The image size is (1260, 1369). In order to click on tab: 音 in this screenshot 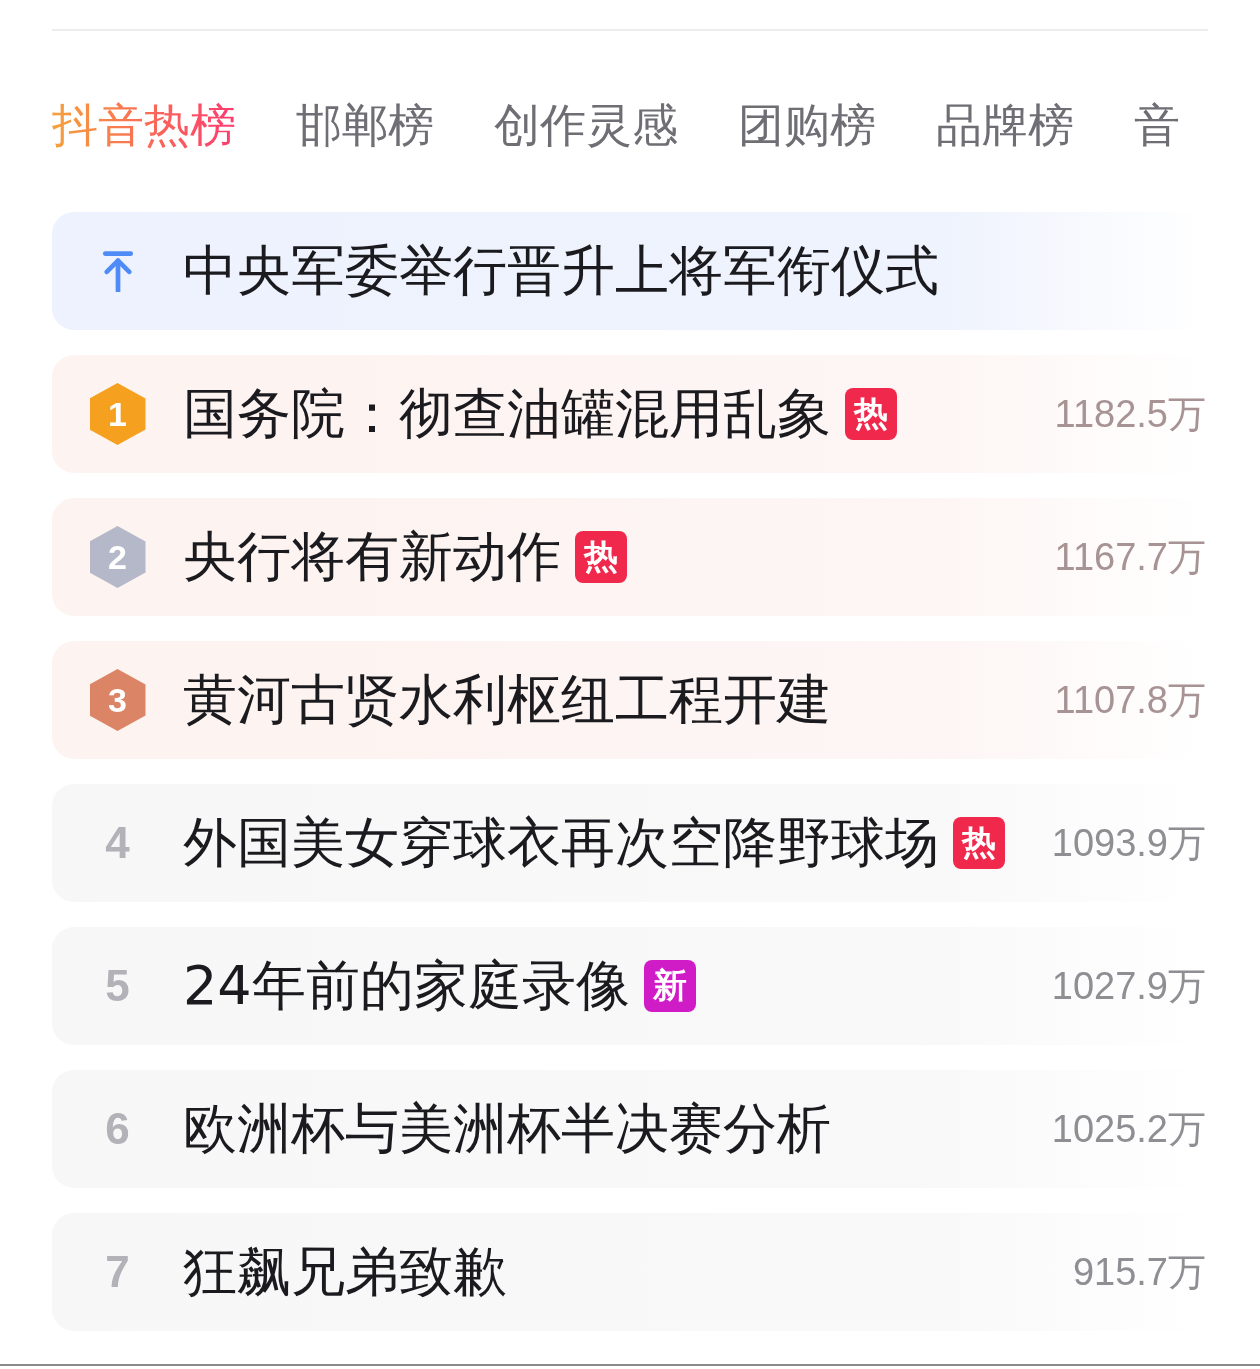, I will do `click(1157, 125)`.